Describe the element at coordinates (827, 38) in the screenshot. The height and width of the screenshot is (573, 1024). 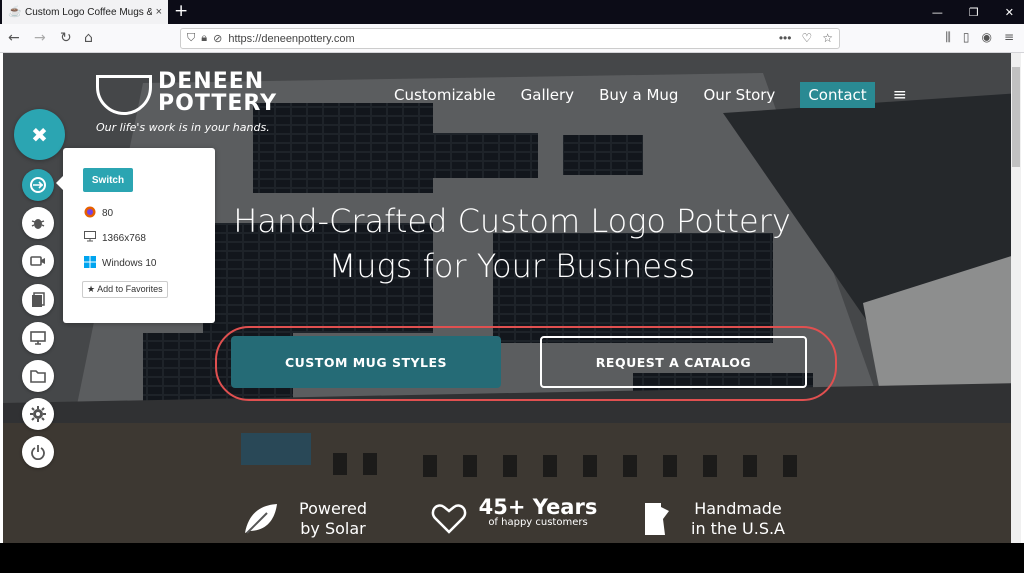
I see `bookmark-star-icon: ☆` at that location.